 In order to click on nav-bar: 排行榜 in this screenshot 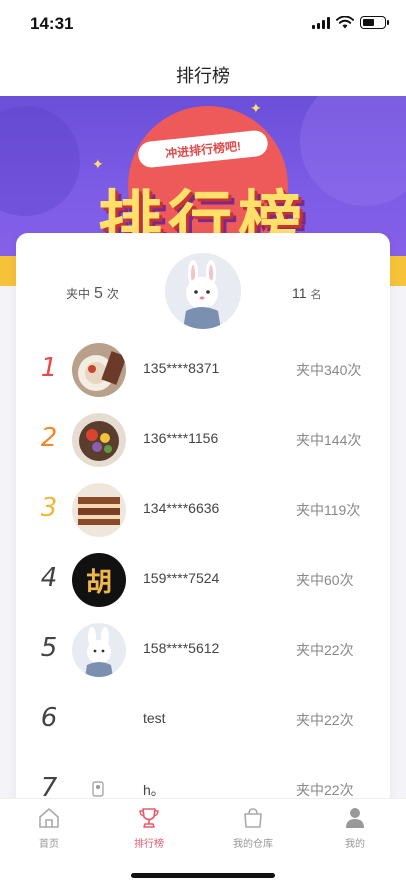, I will do `click(203, 73)`.